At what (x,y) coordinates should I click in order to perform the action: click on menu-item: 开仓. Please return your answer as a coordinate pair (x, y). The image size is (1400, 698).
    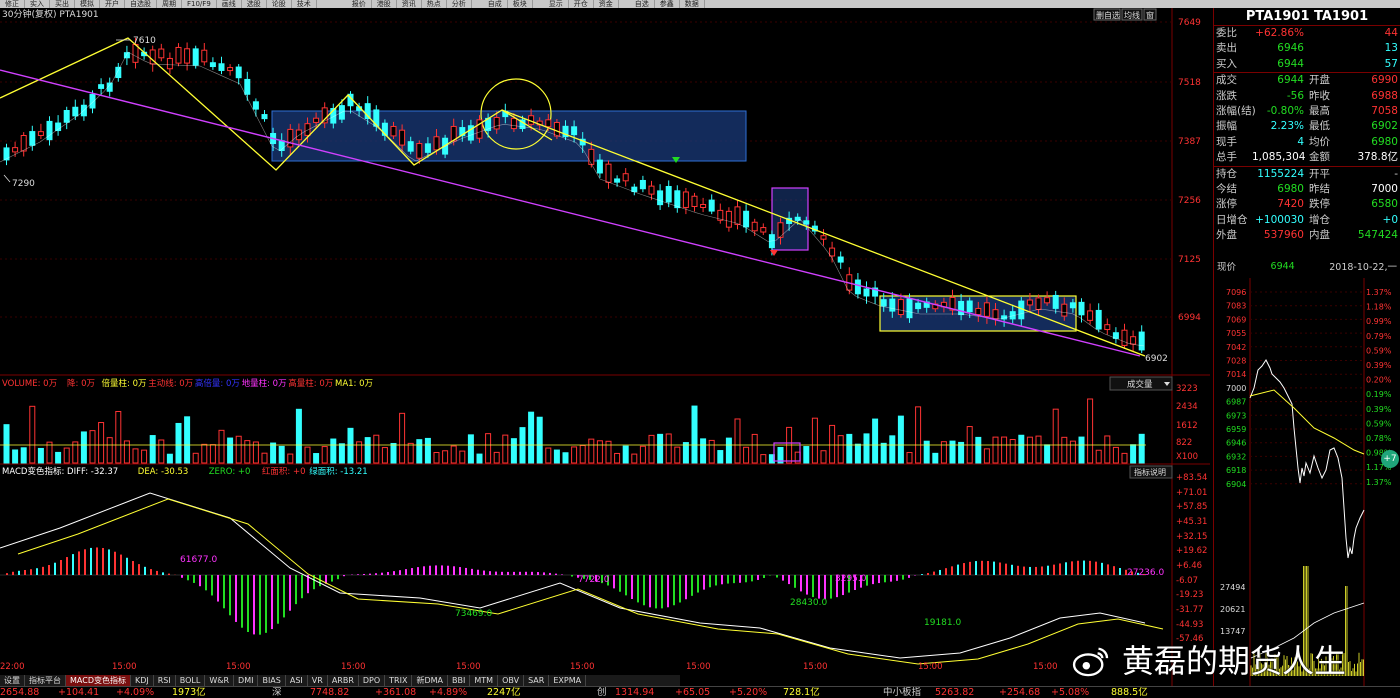
    Looking at the image, I should click on (581, 4).